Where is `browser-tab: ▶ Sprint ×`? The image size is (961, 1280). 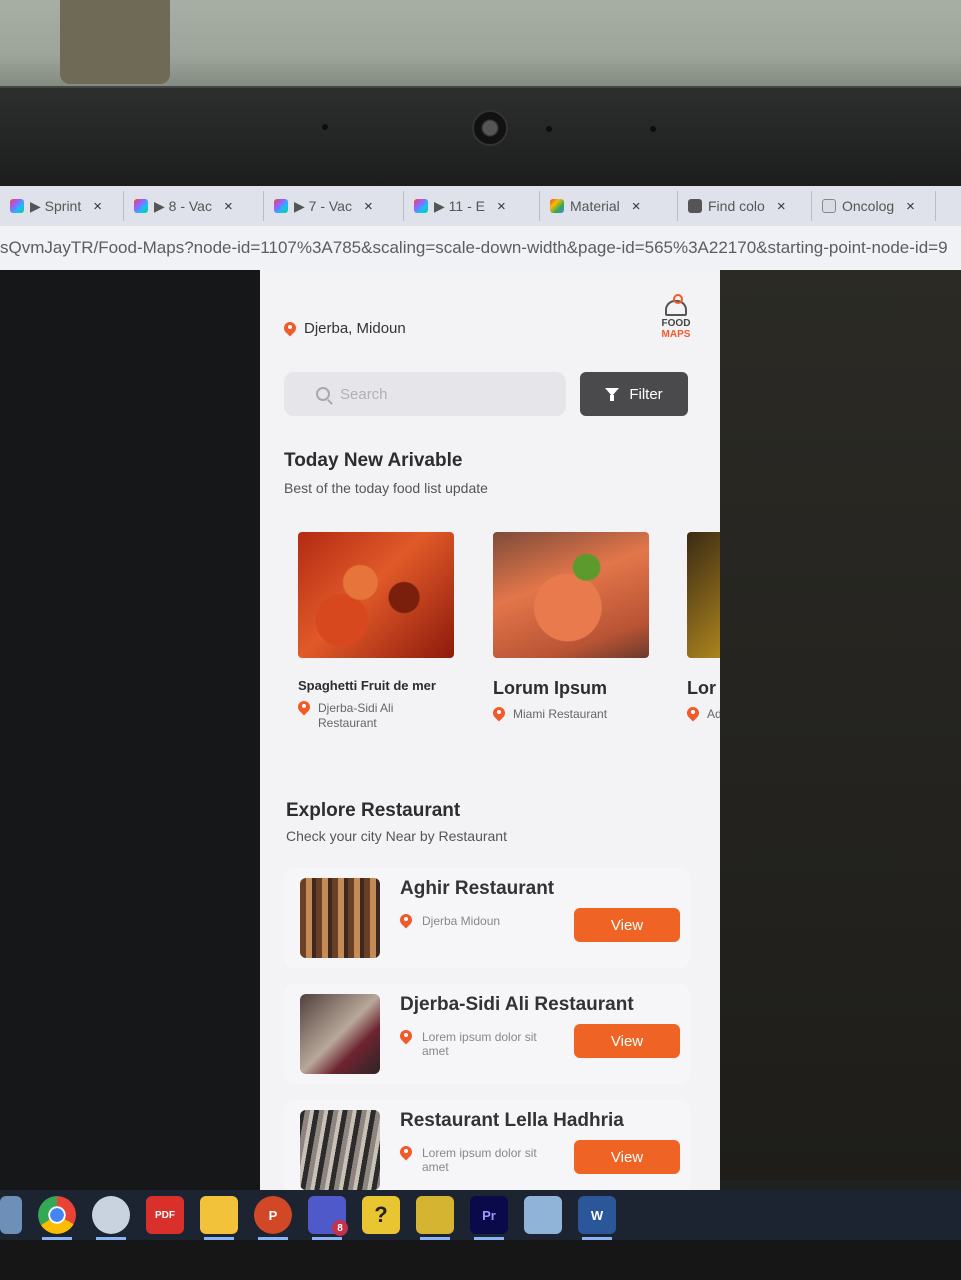
browser-tab: ▶ Sprint × is located at coordinates (62, 206).